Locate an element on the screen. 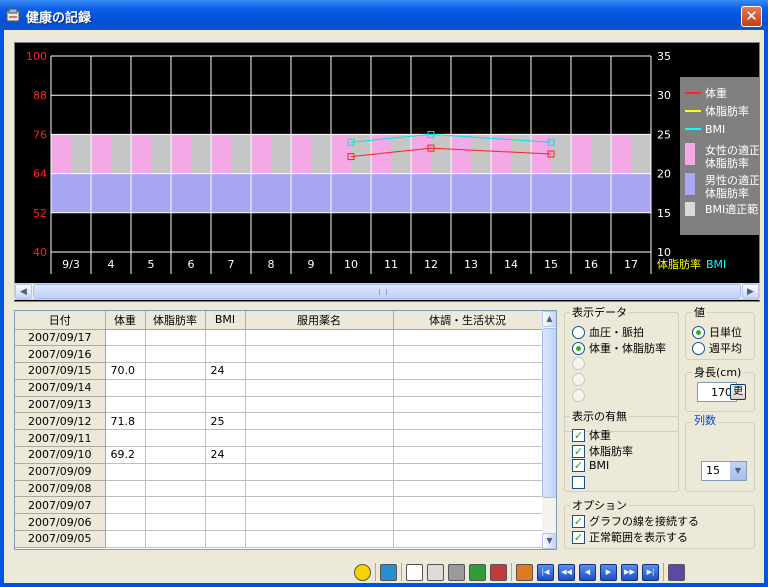 The image size is (768, 587). table-row: 2007/09/12 71.8 25 is located at coordinates (279, 421).